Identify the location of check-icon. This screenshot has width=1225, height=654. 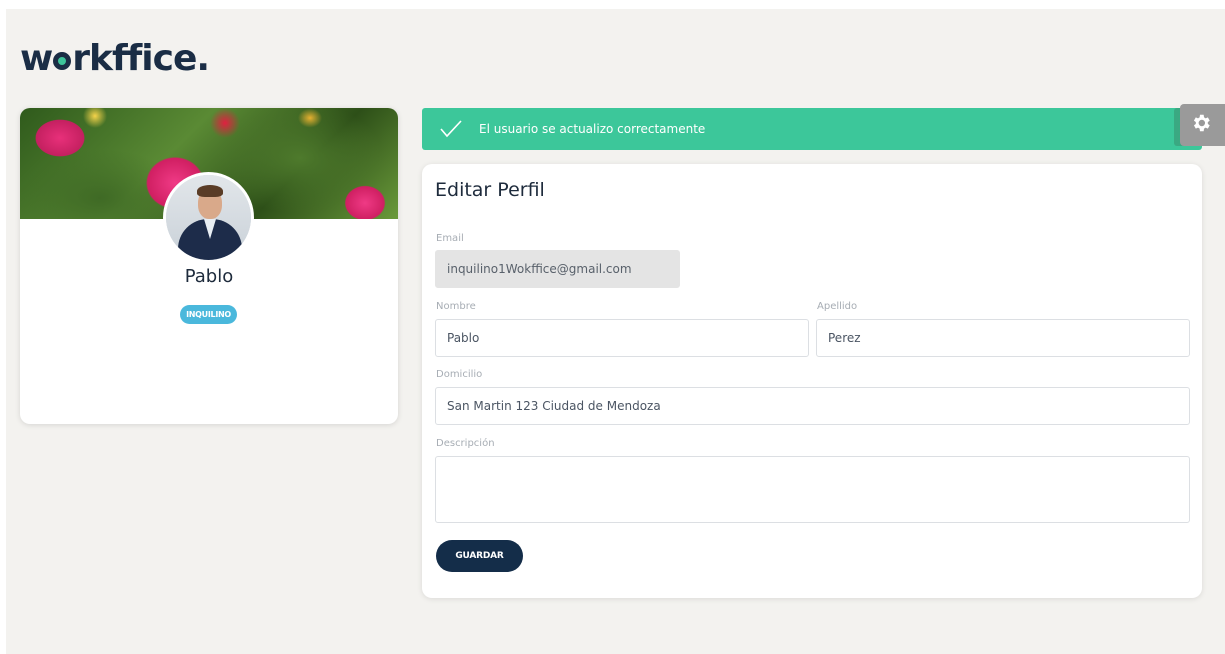
(451, 129).